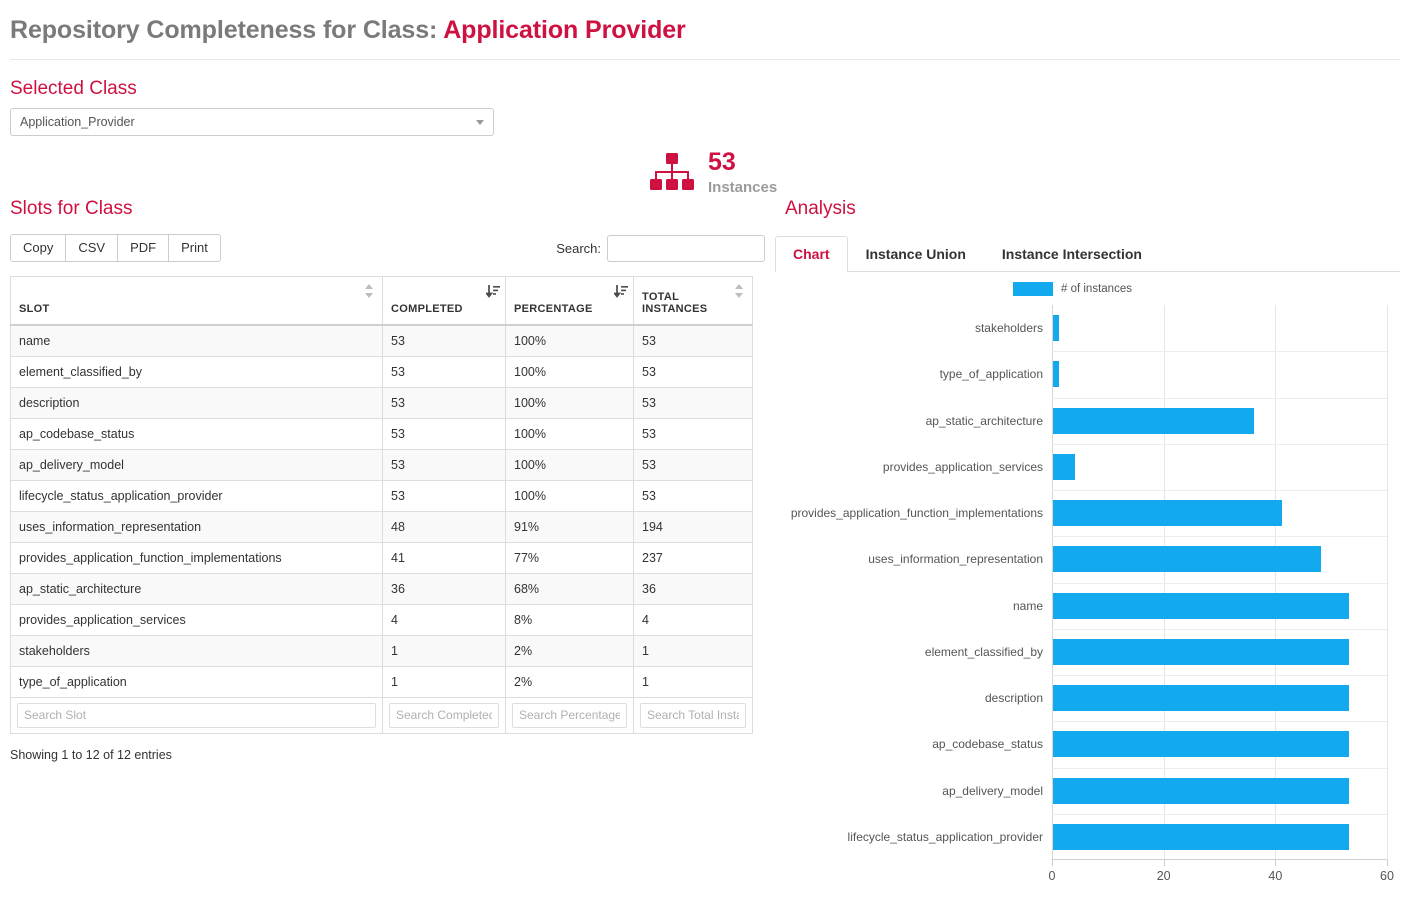 The height and width of the screenshot is (900, 1410). Describe the element at coordinates (444, 681) in the screenshot. I see `cell-completed: 1` at that location.